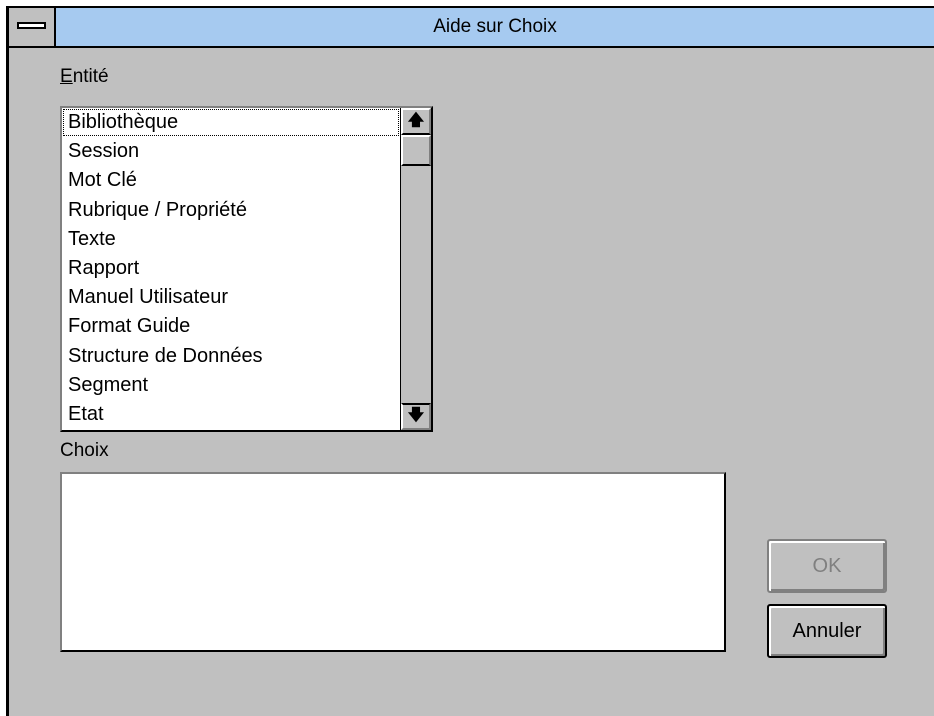  What do you see at coordinates (231, 326) in the screenshot?
I see `list-item: Format Guide` at bounding box center [231, 326].